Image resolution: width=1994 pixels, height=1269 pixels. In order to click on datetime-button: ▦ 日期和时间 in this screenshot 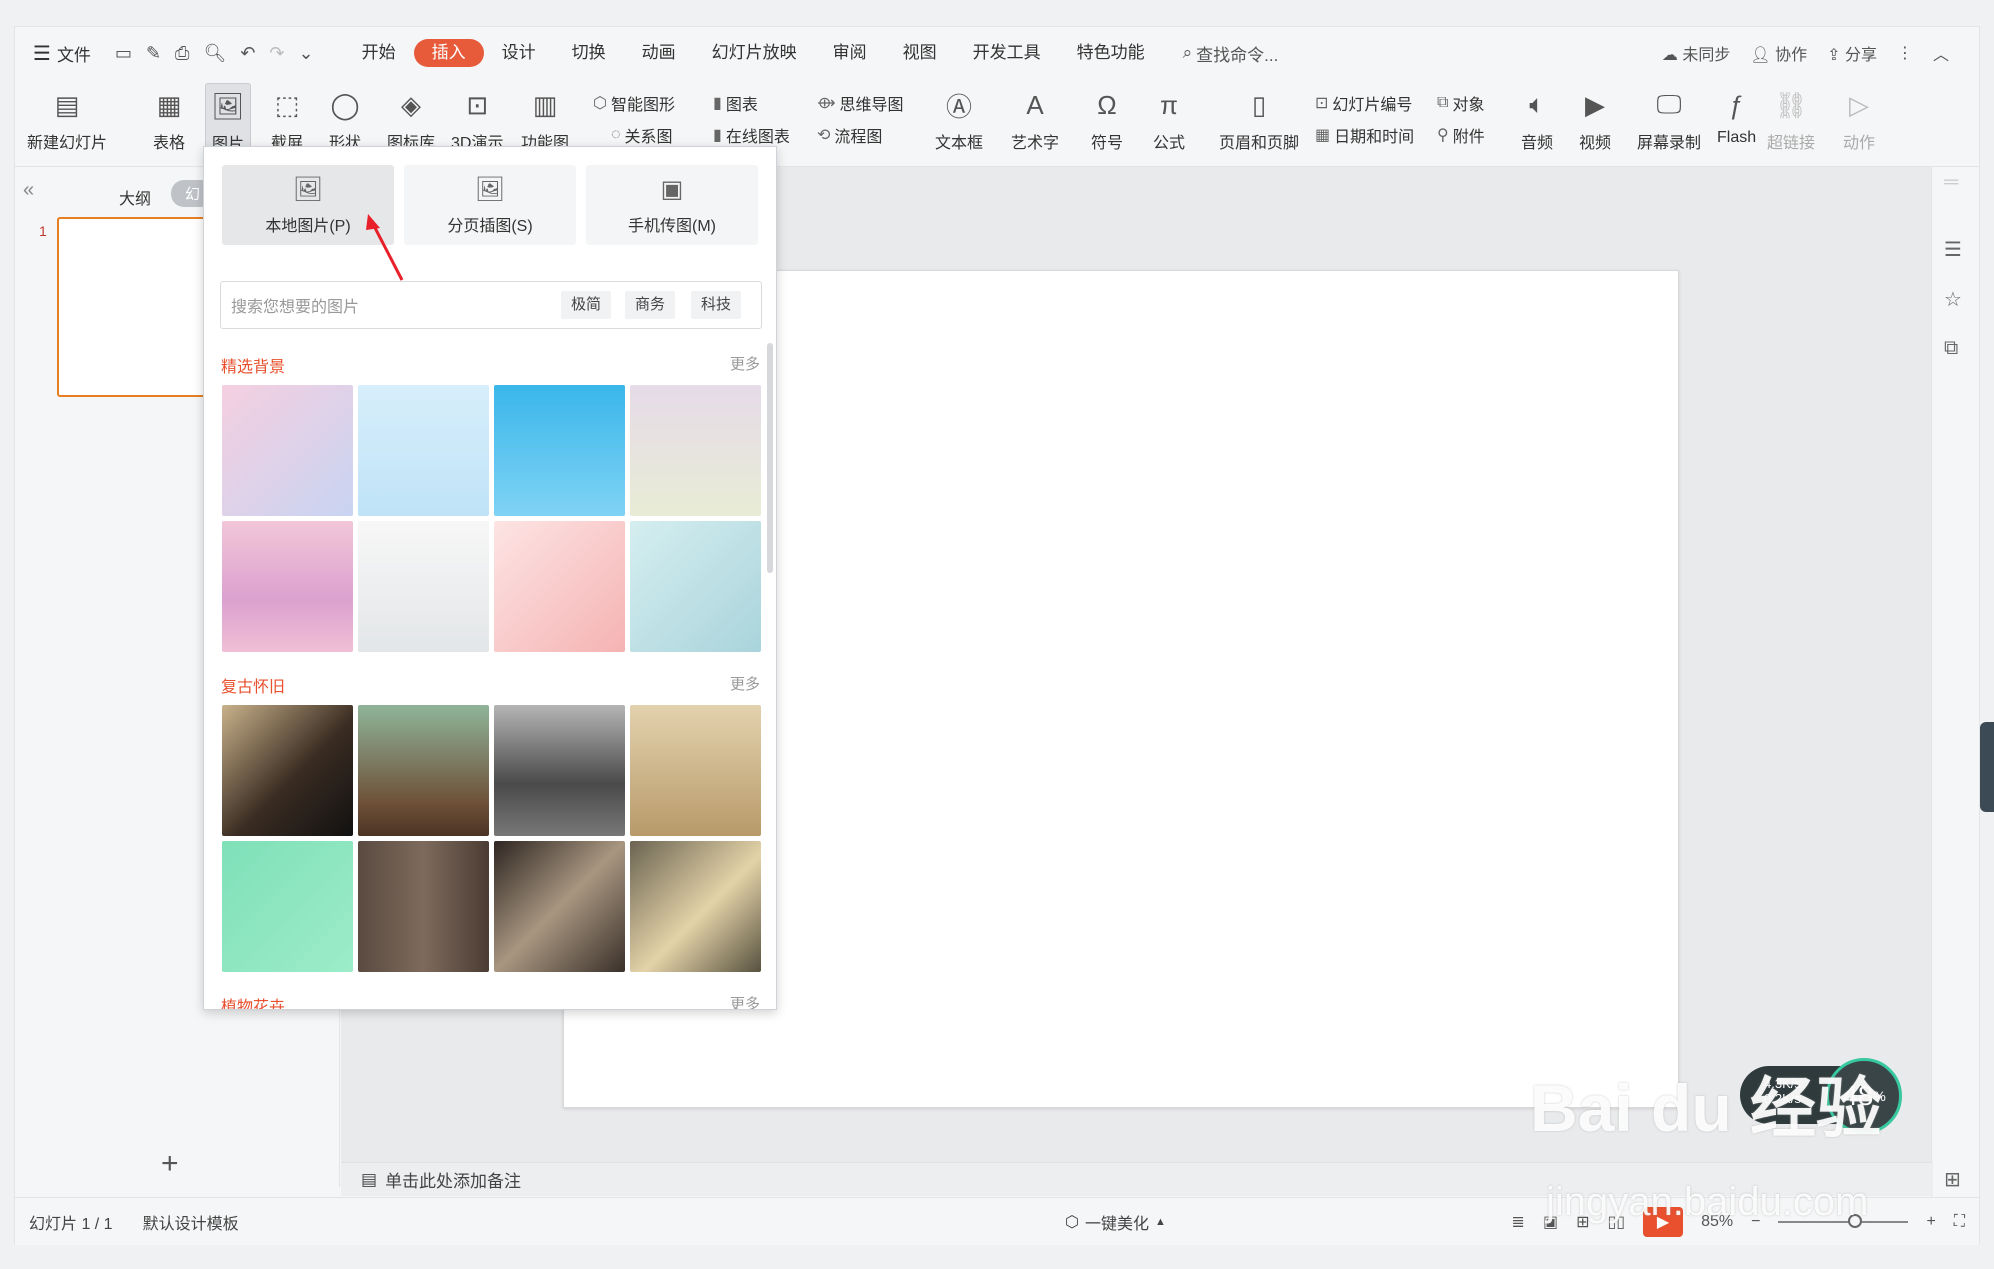, I will do `click(1364, 135)`.